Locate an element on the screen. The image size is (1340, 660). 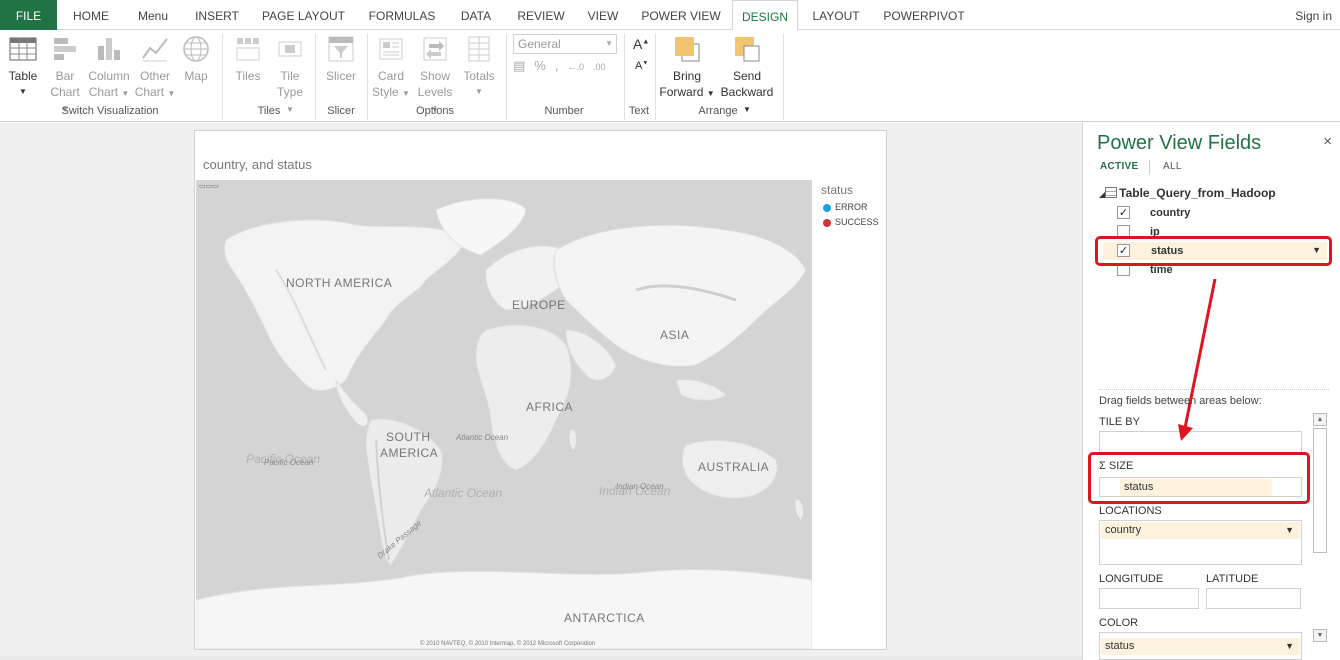
bring-forward-button: Bring Forward ▼ is located at coordinates (687, 68).